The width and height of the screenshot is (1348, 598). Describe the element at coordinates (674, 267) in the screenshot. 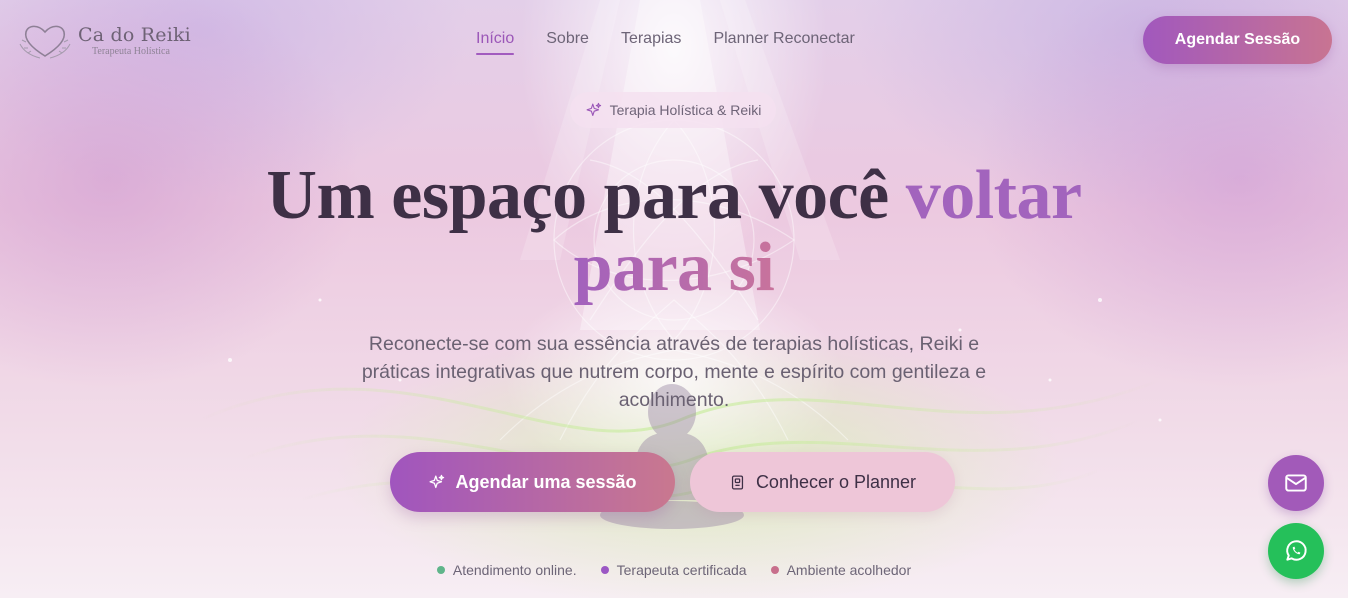

I see `headline-accent2: para si` at that location.